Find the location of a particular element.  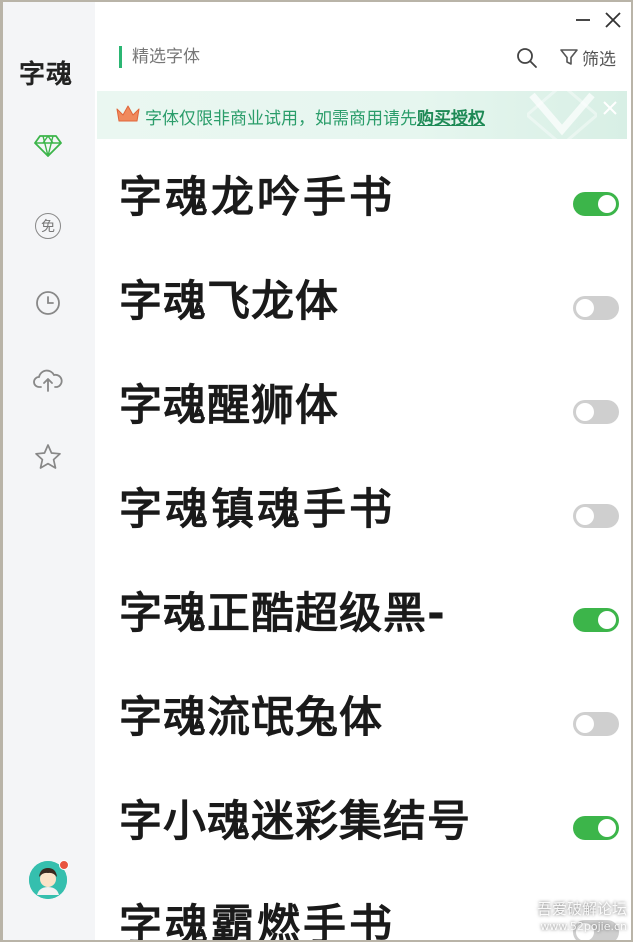

banner-message: 字体仅限非商业试用，如需商用请先购买授权 is located at coordinates (315, 116).